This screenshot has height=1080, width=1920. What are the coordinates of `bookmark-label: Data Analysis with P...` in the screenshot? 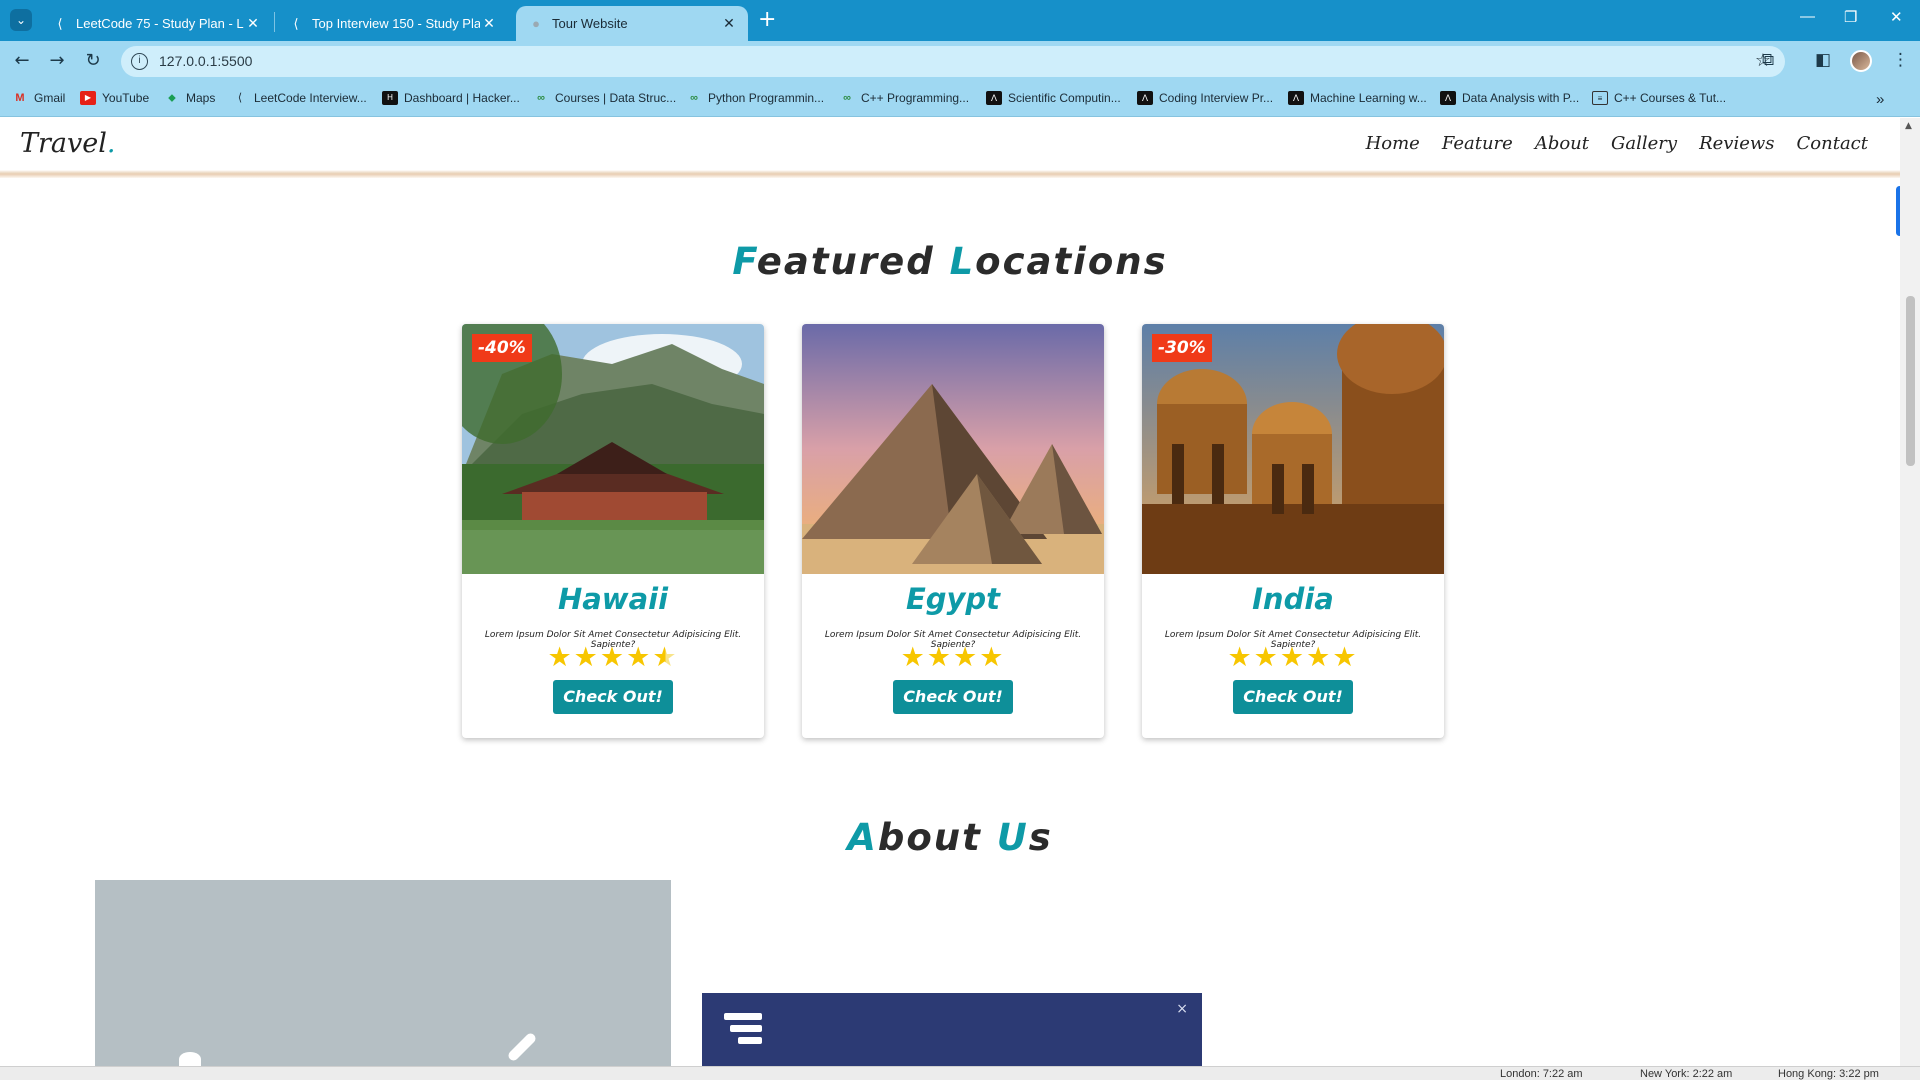 It's located at (1521, 98).